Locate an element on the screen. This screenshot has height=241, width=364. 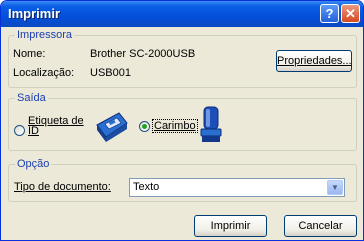
printer-location-label: Localização: is located at coordinates (44, 73).